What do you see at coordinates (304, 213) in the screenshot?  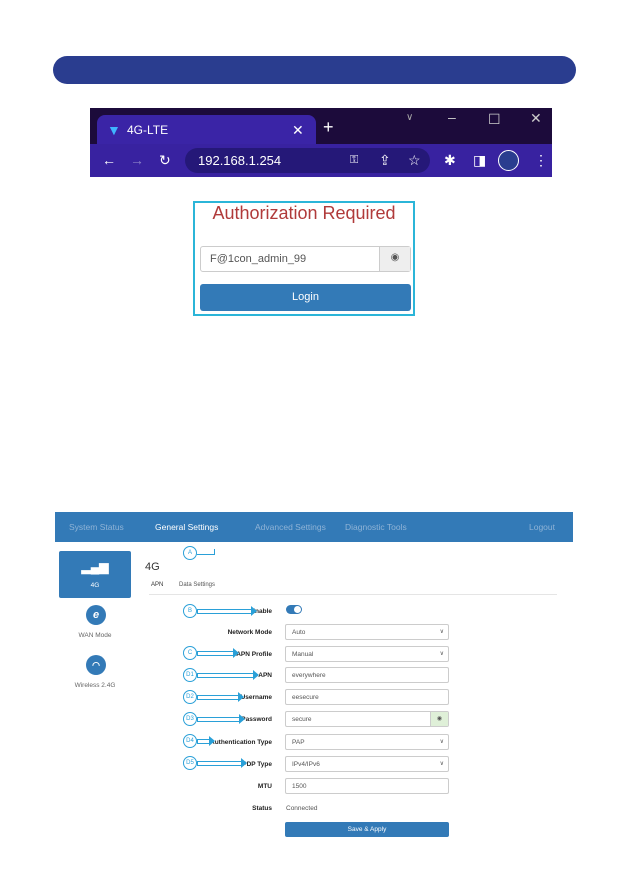 I see `login-title: Authorization Required` at bounding box center [304, 213].